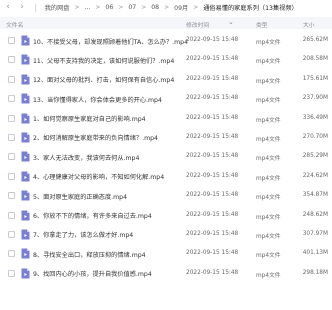 The image size is (332, 310). Describe the element at coordinates (315, 40) in the screenshot. I see `file-size: 265.62M` at that location.